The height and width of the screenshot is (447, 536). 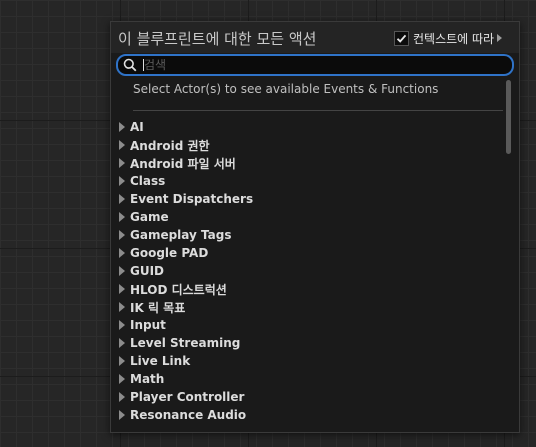 What do you see at coordinates (148, 325) in the screenshot?
I see `category-label: Input` at bounding box center [148, 325].